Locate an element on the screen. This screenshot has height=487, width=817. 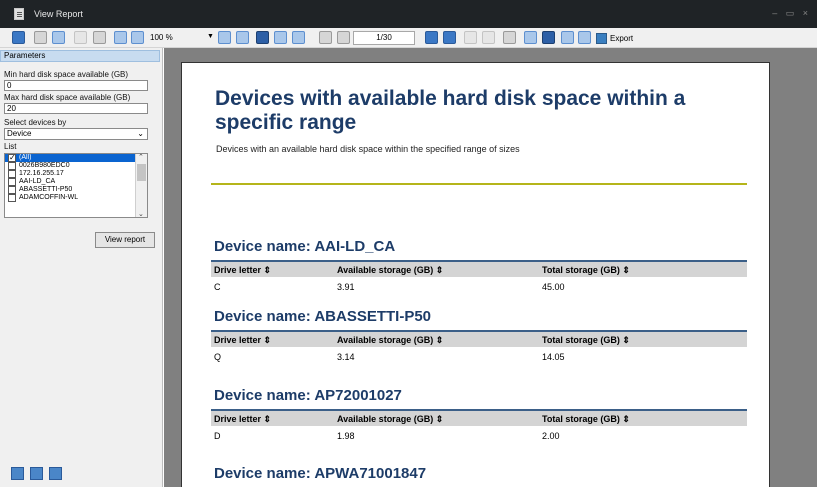
table-cell: D is located at coordinates (217, 436).